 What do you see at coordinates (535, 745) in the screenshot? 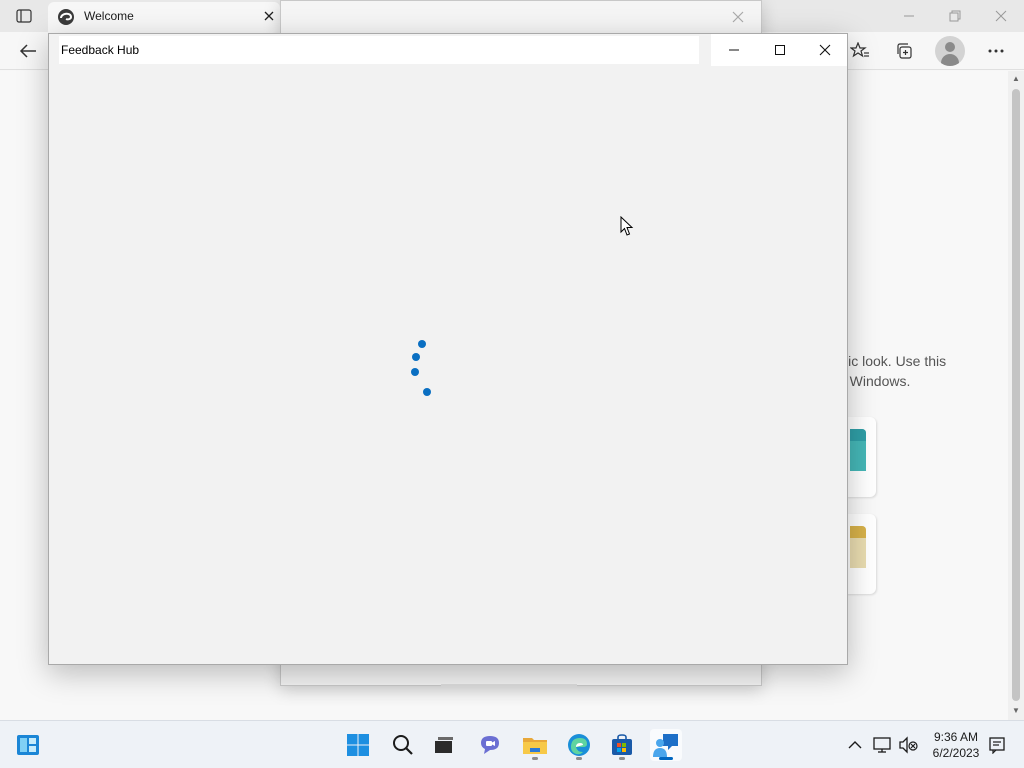
I see `file-explorer-icon` at bounding box center [535, 745].